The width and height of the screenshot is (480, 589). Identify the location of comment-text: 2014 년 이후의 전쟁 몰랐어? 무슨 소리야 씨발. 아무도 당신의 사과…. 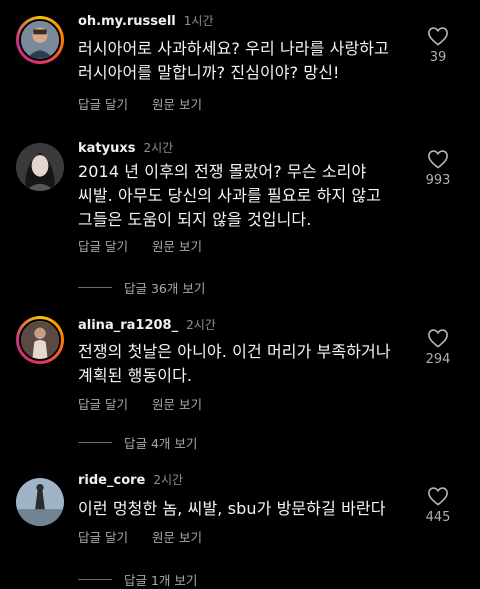
(230, 195).